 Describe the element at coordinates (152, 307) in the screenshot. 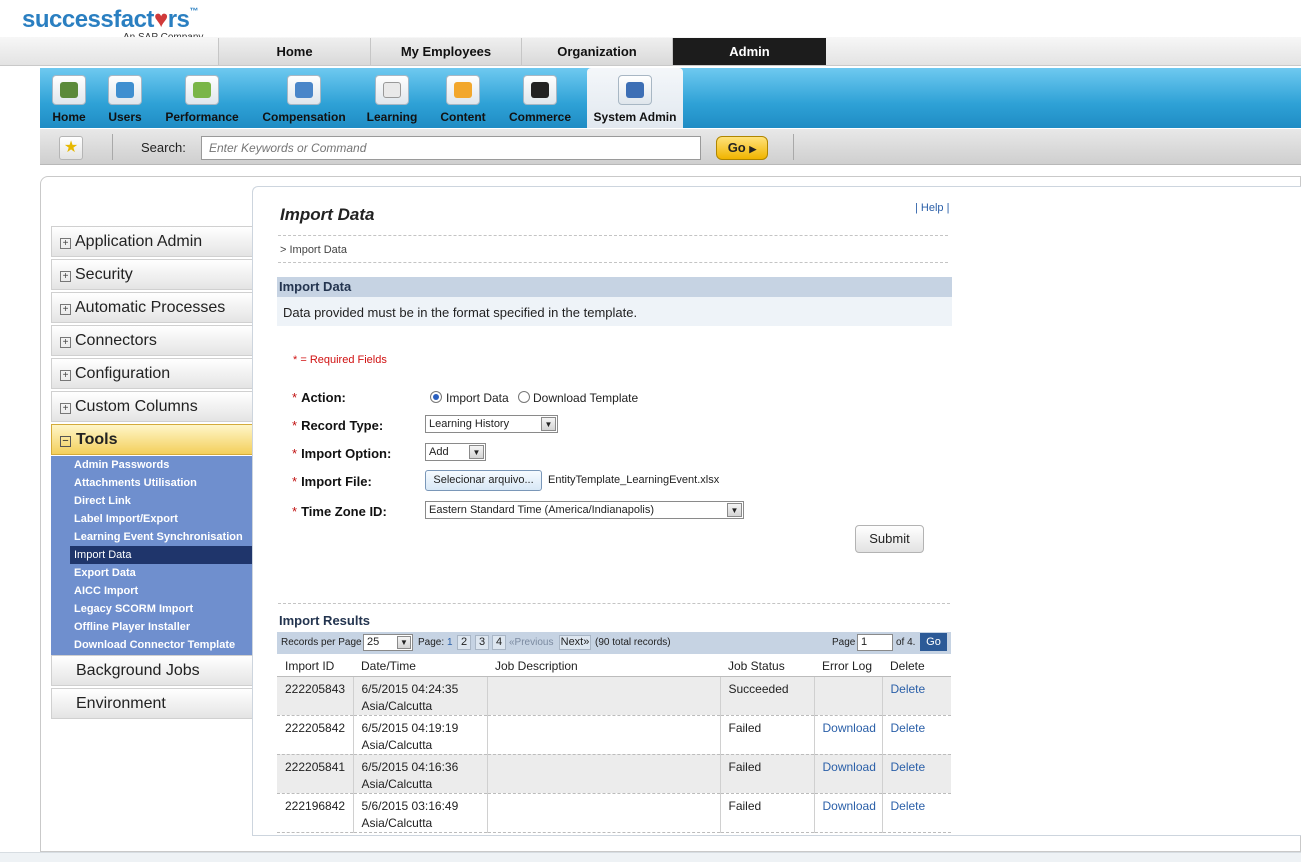

I see `nav-automatic-processes: + Automatic Processes` at that location.